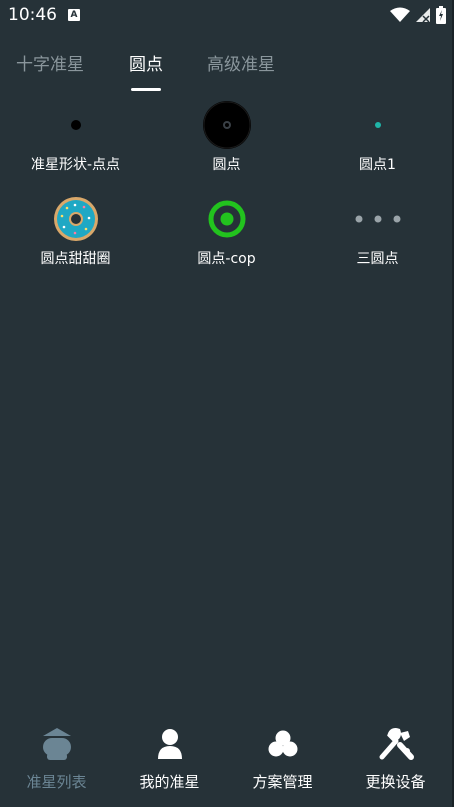  Describe the element at coordinates (377, 259) in the screenshot. I see `crosshair-item-label: 三圆点` at that location.